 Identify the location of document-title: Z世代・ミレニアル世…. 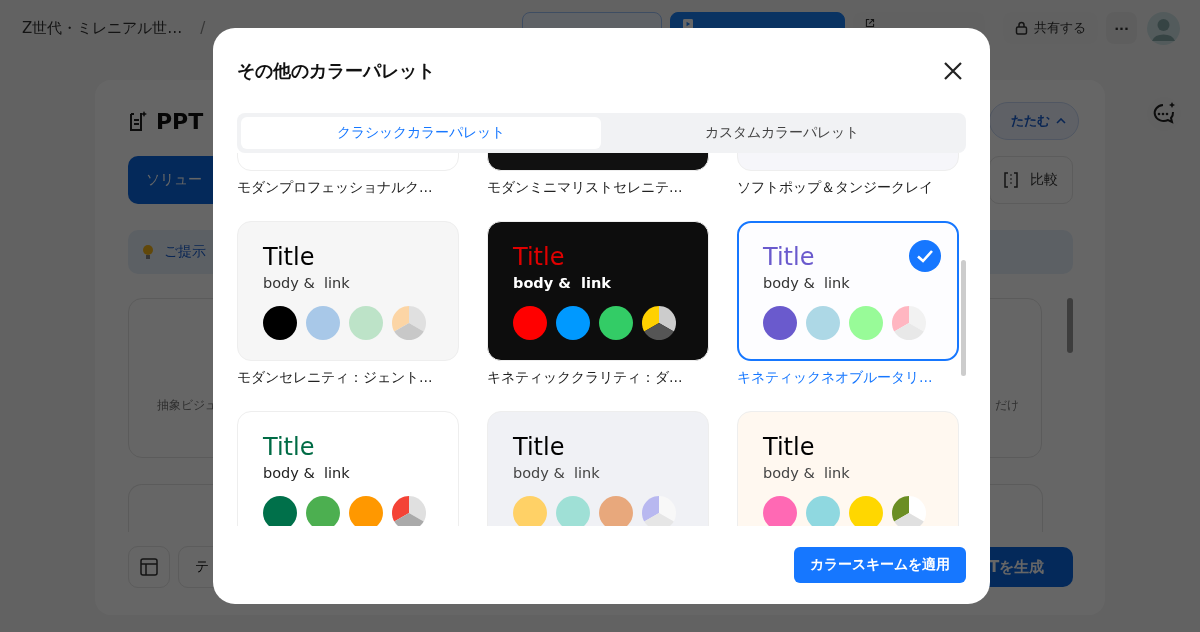
(102, 28).